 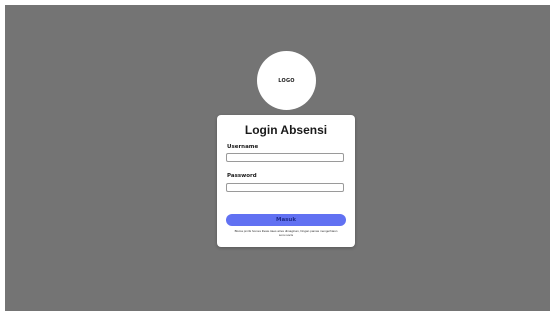 What do you see at coordinates (242, 176) in the screenshot?
I see `password-label: Password` at bounding box center [242, 176].